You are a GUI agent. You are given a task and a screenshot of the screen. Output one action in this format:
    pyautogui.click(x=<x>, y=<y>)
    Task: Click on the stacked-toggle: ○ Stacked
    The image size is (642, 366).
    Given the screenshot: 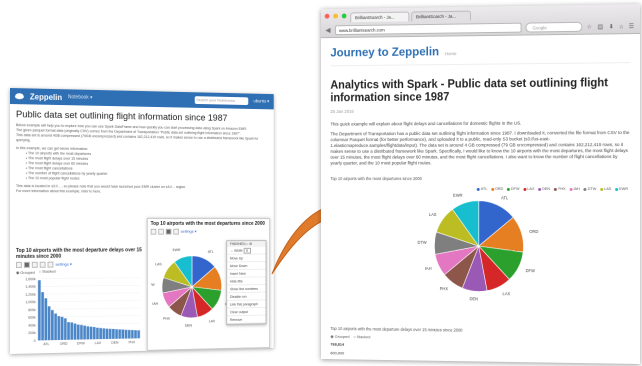 What is the action you would take?
    pyautogui.click(x=361, y=336)
    